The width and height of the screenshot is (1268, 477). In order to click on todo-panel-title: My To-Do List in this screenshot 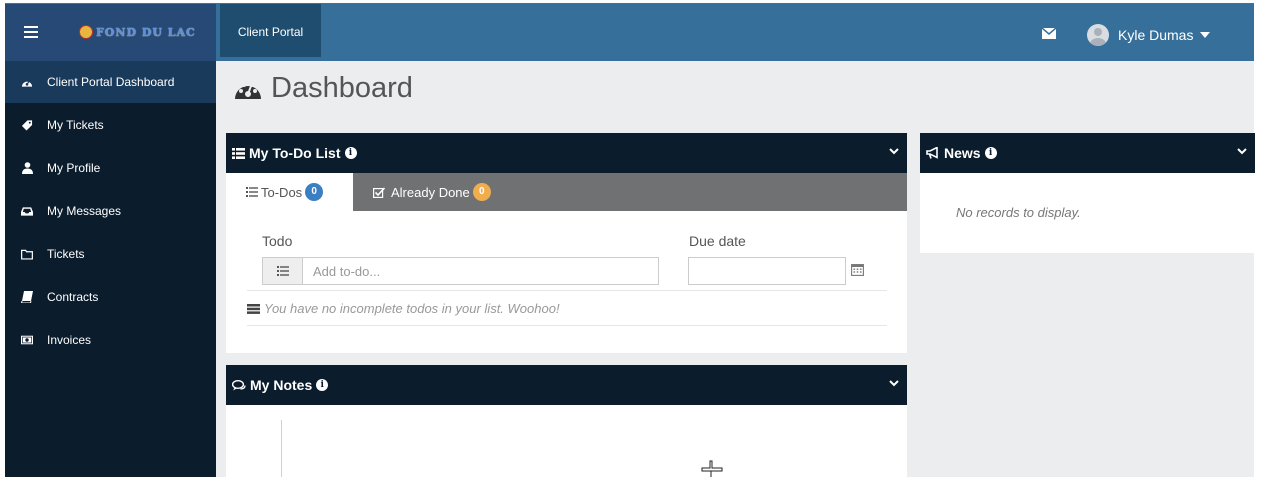, I will do `click(295, 153)`.